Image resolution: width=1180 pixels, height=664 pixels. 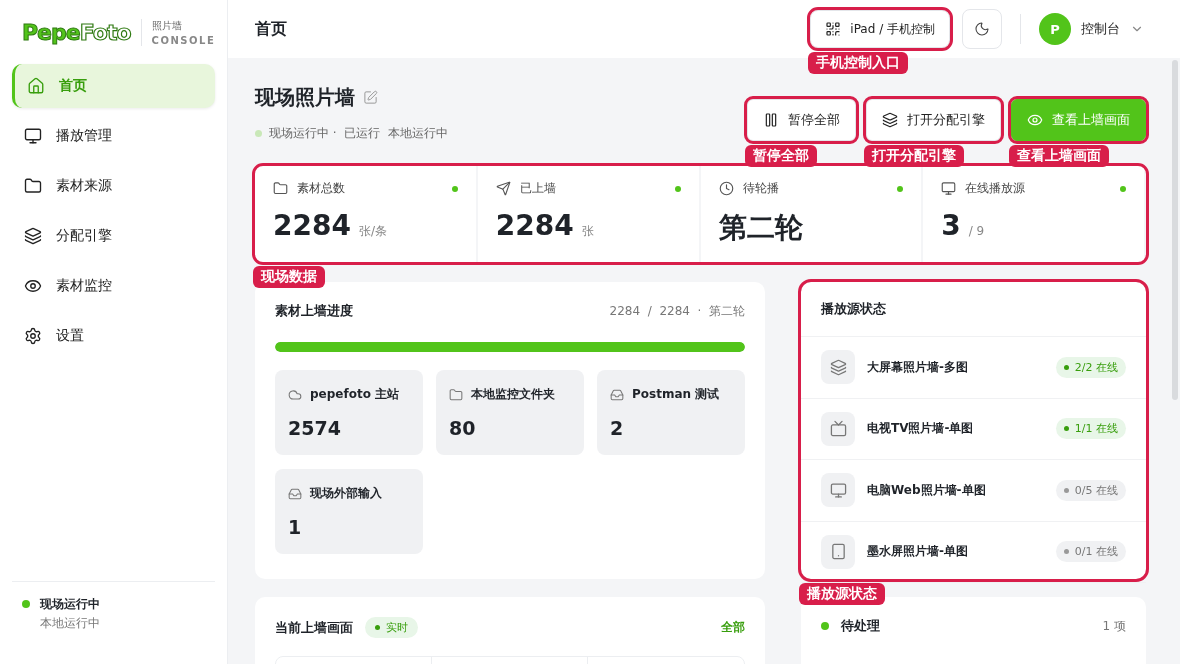 I want to click on source-name: 本地监控文件夹, so click(x=513, y=394).